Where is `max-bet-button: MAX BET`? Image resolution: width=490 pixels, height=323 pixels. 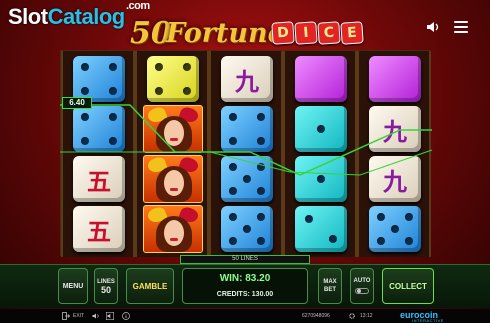
max-bet-button: MAX BET is located at coordinates (330, 286).